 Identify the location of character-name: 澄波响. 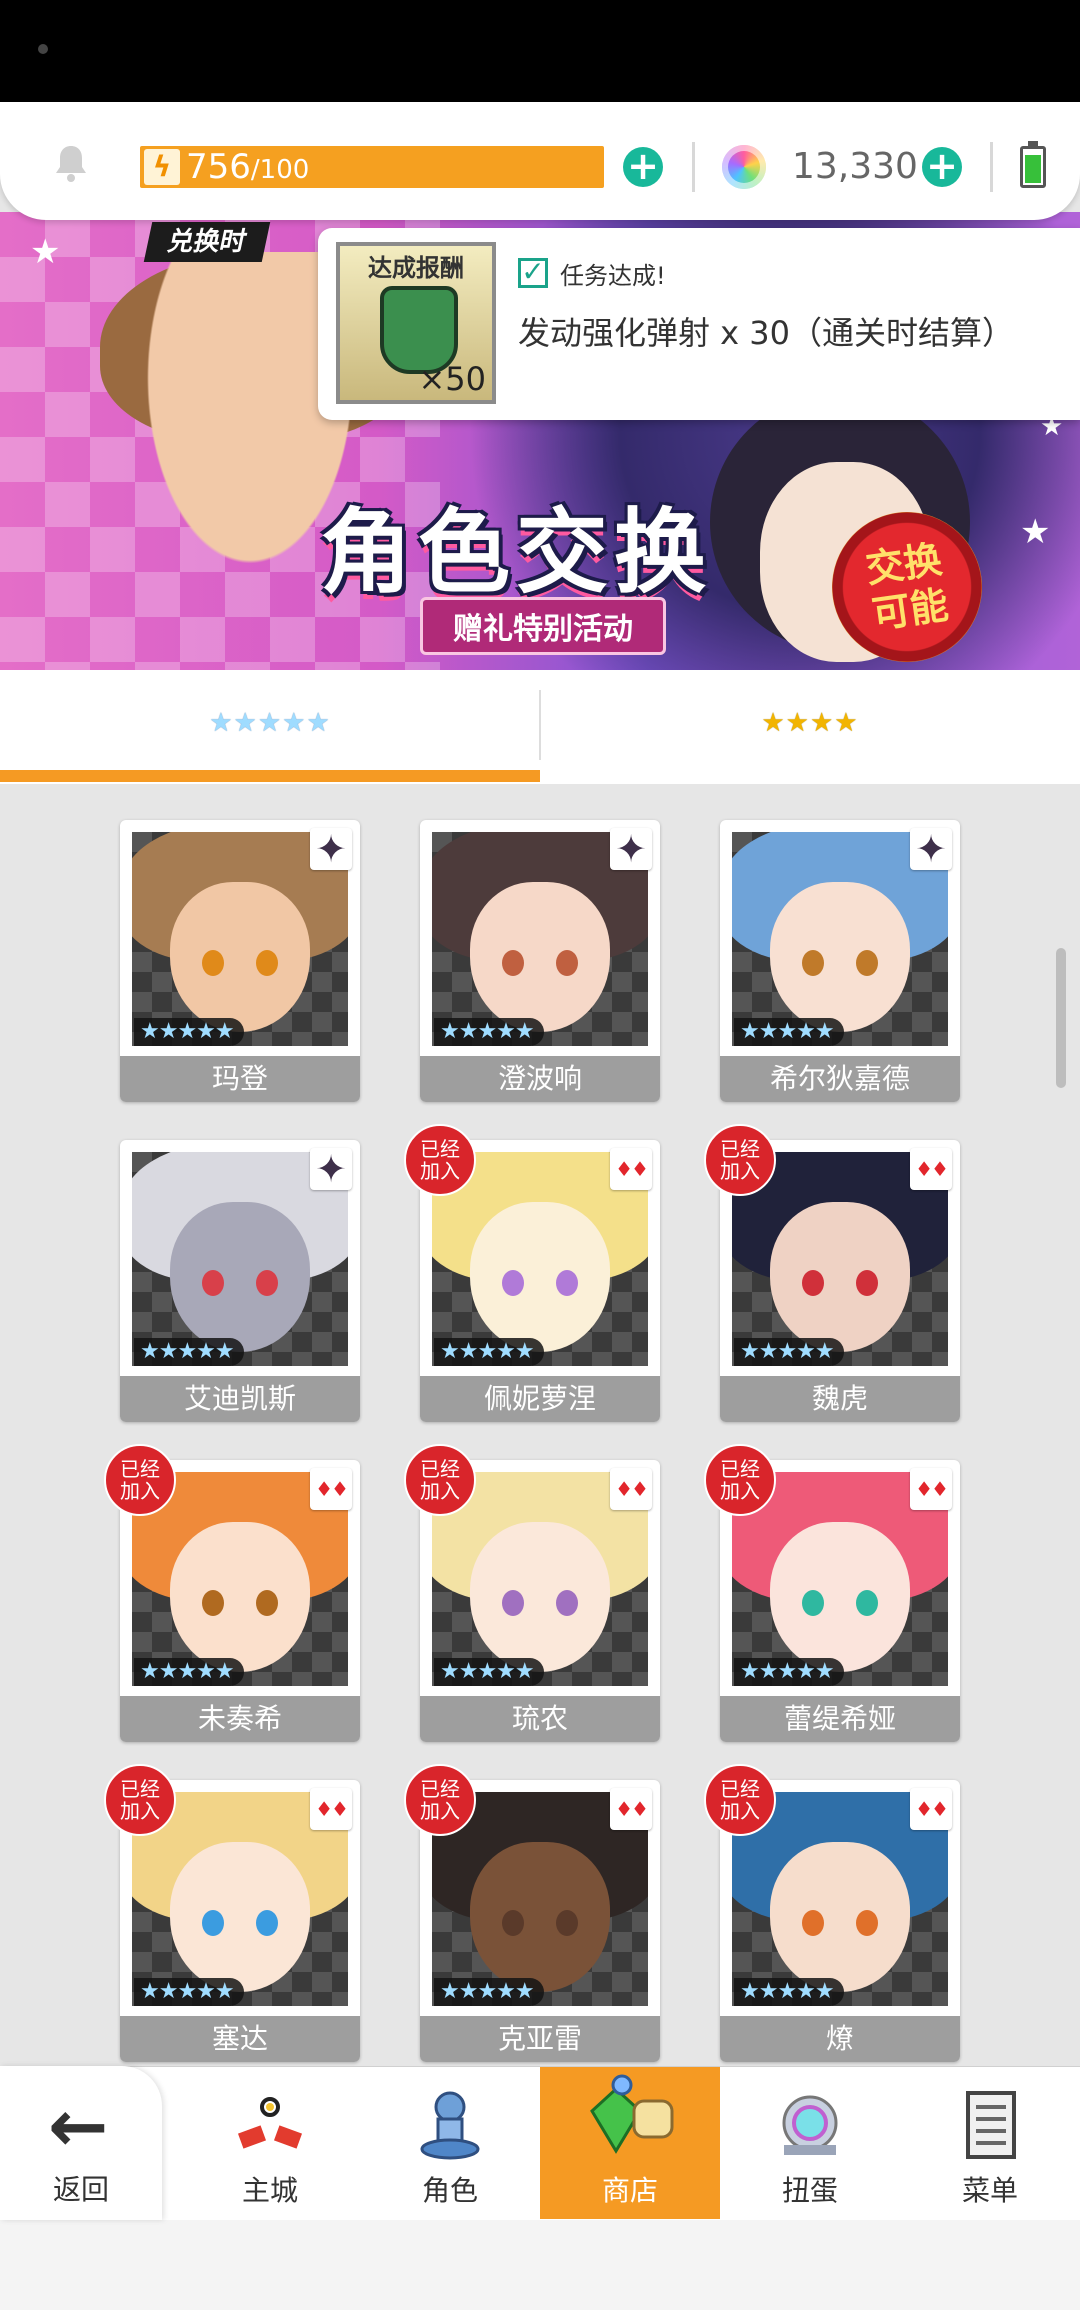
(540, 1079).